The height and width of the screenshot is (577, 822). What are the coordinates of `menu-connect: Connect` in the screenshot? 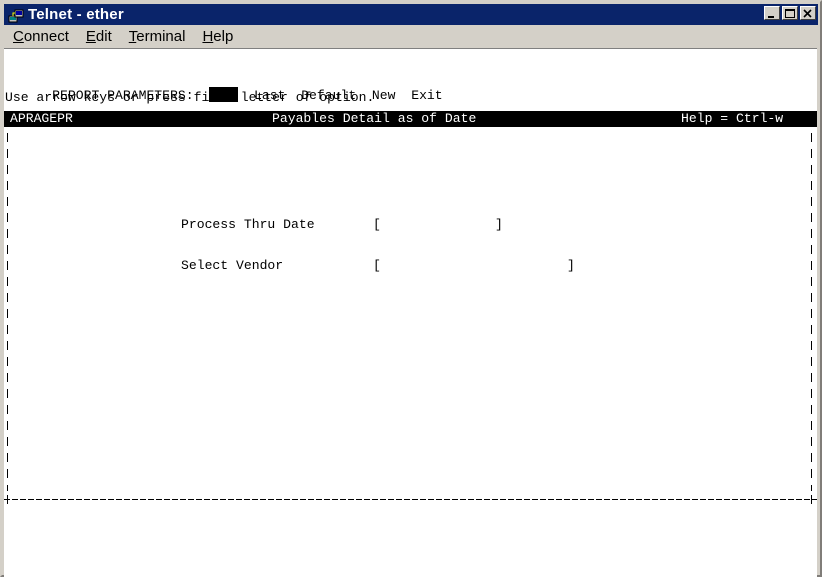 It's located at (40, 36).